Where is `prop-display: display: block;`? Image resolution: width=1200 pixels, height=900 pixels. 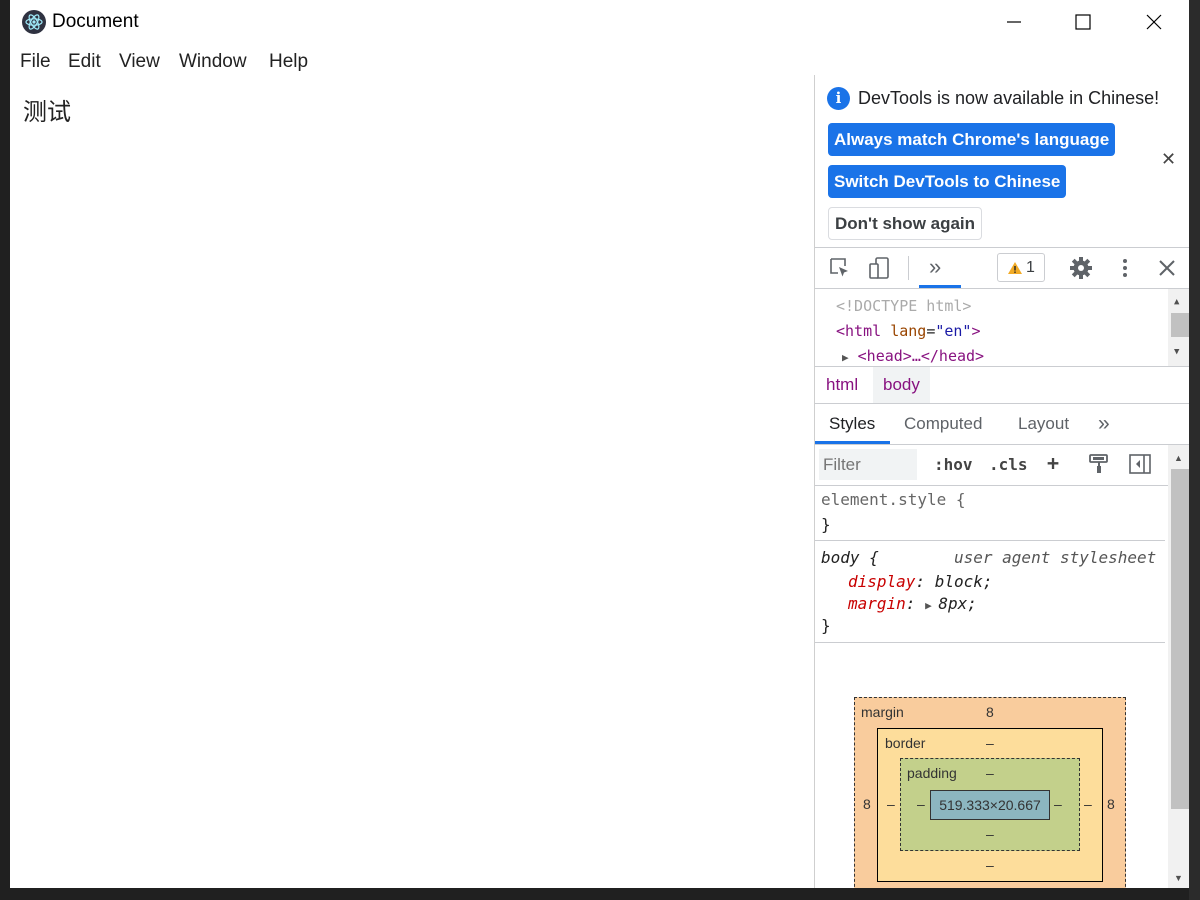 prop-display: display: block; is located at coordinates (920, 581).